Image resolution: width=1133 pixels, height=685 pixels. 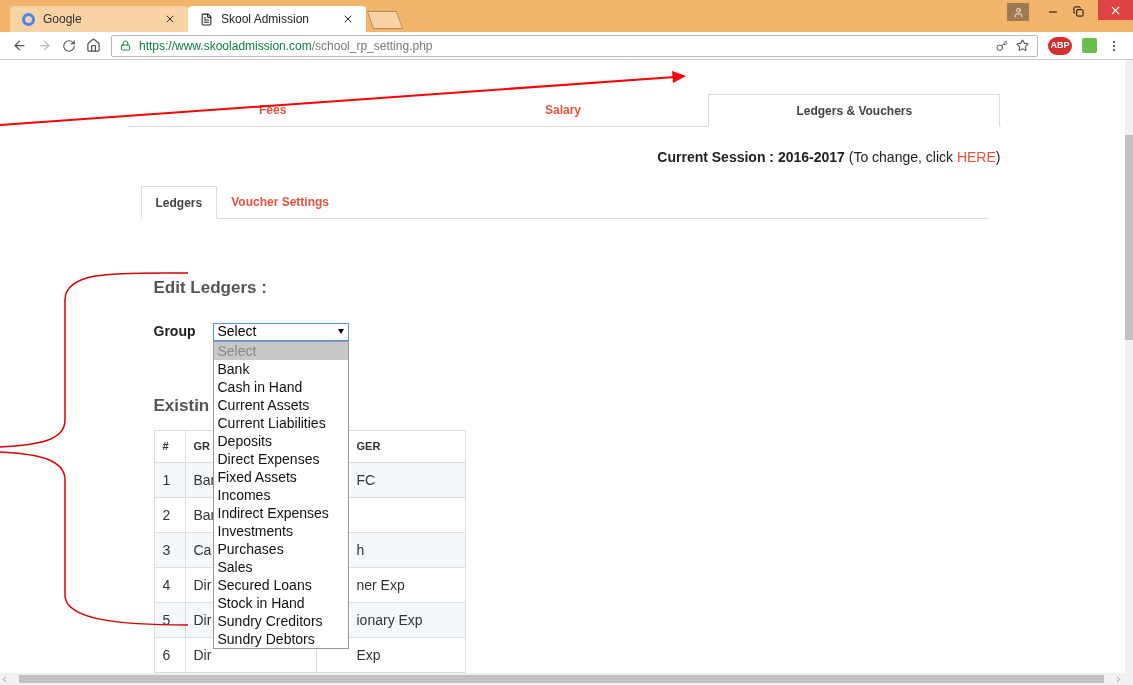 I want to click on new-tab-button, so click(x=385, y=20).